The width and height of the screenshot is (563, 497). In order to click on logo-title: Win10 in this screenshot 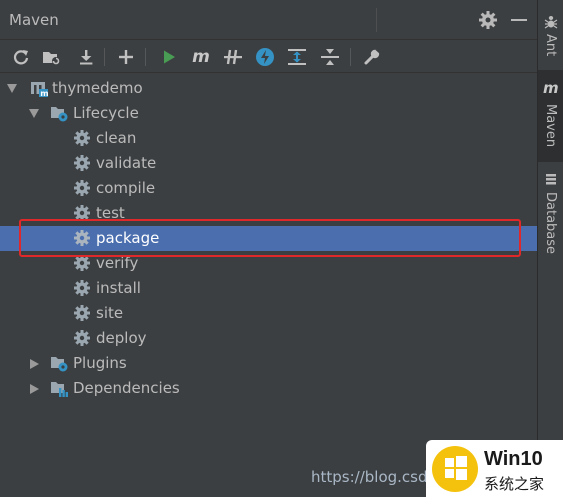, I will do `click(513, 459)`.